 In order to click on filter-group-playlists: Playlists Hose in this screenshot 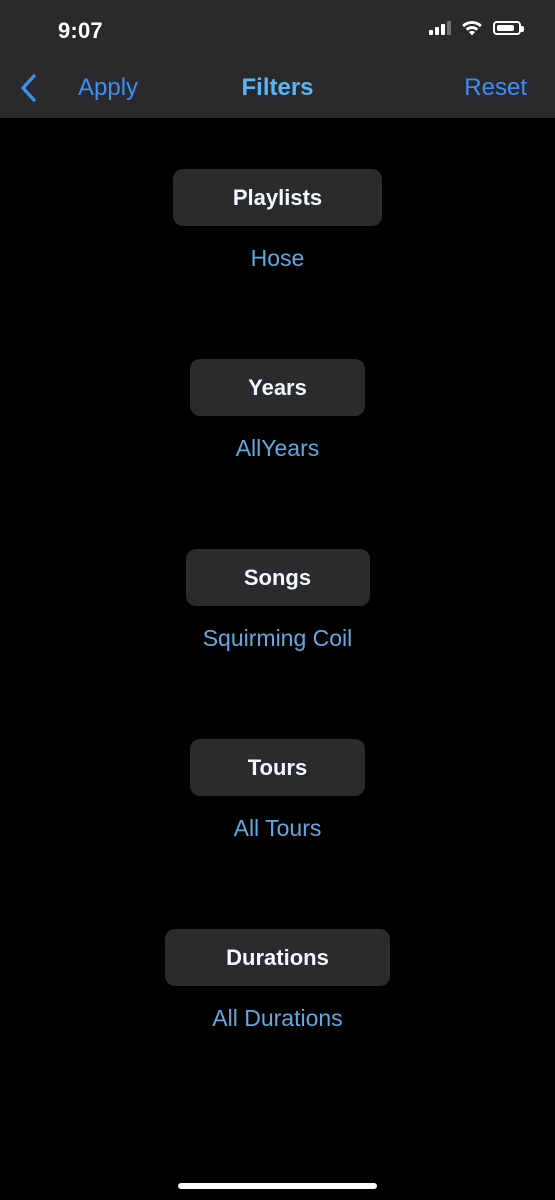, I will do `click(277, 220)`.